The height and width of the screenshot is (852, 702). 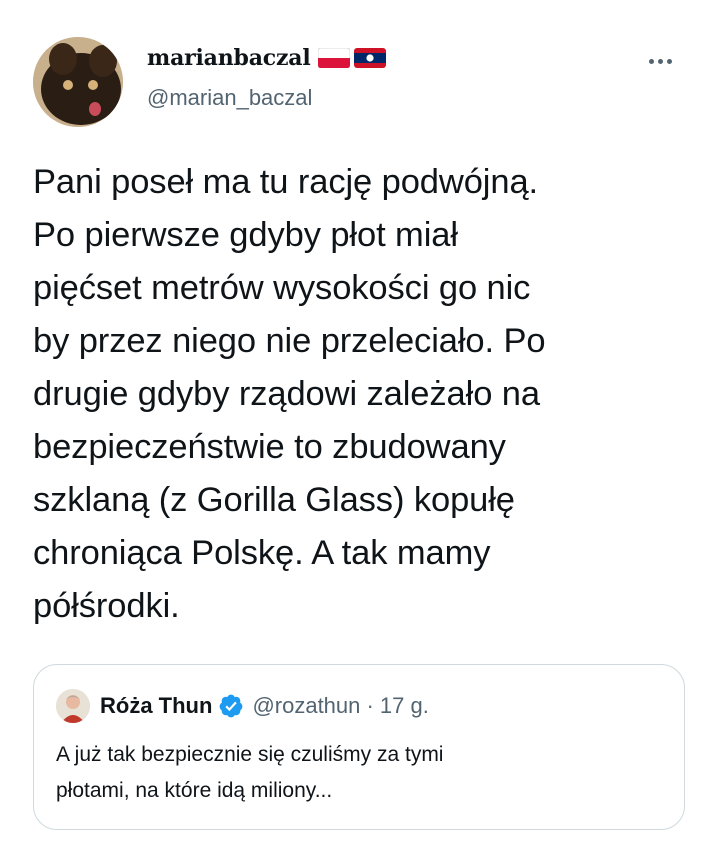 What do you see at coordinates (340, 705) in the screenshot?
I see `quoted-handle-and-time: @rozathun · 17 g.` at bounding box center [340, 705].